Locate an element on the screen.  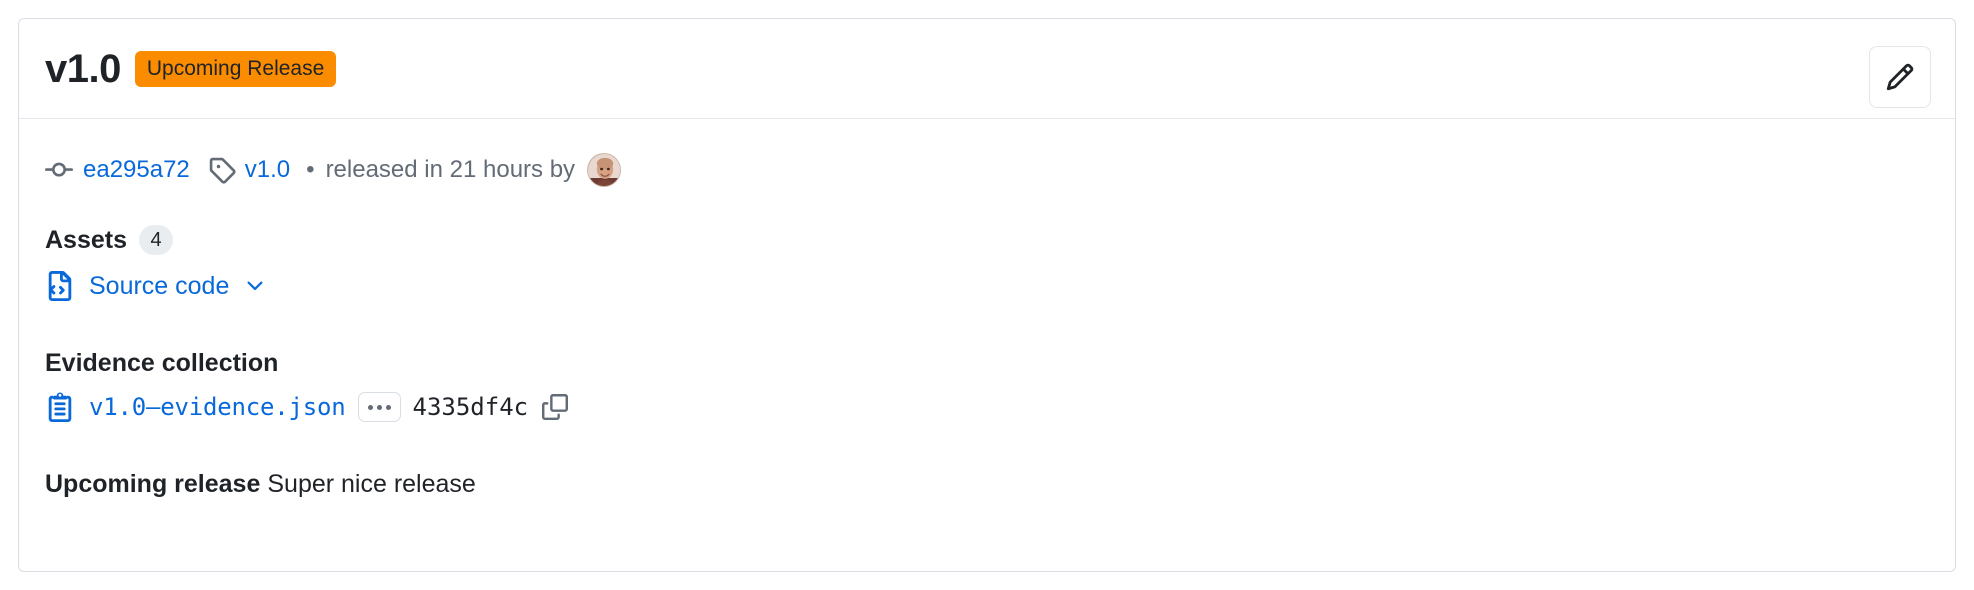
asset-source-code-link: Source code is located at coordinates (159, 286).